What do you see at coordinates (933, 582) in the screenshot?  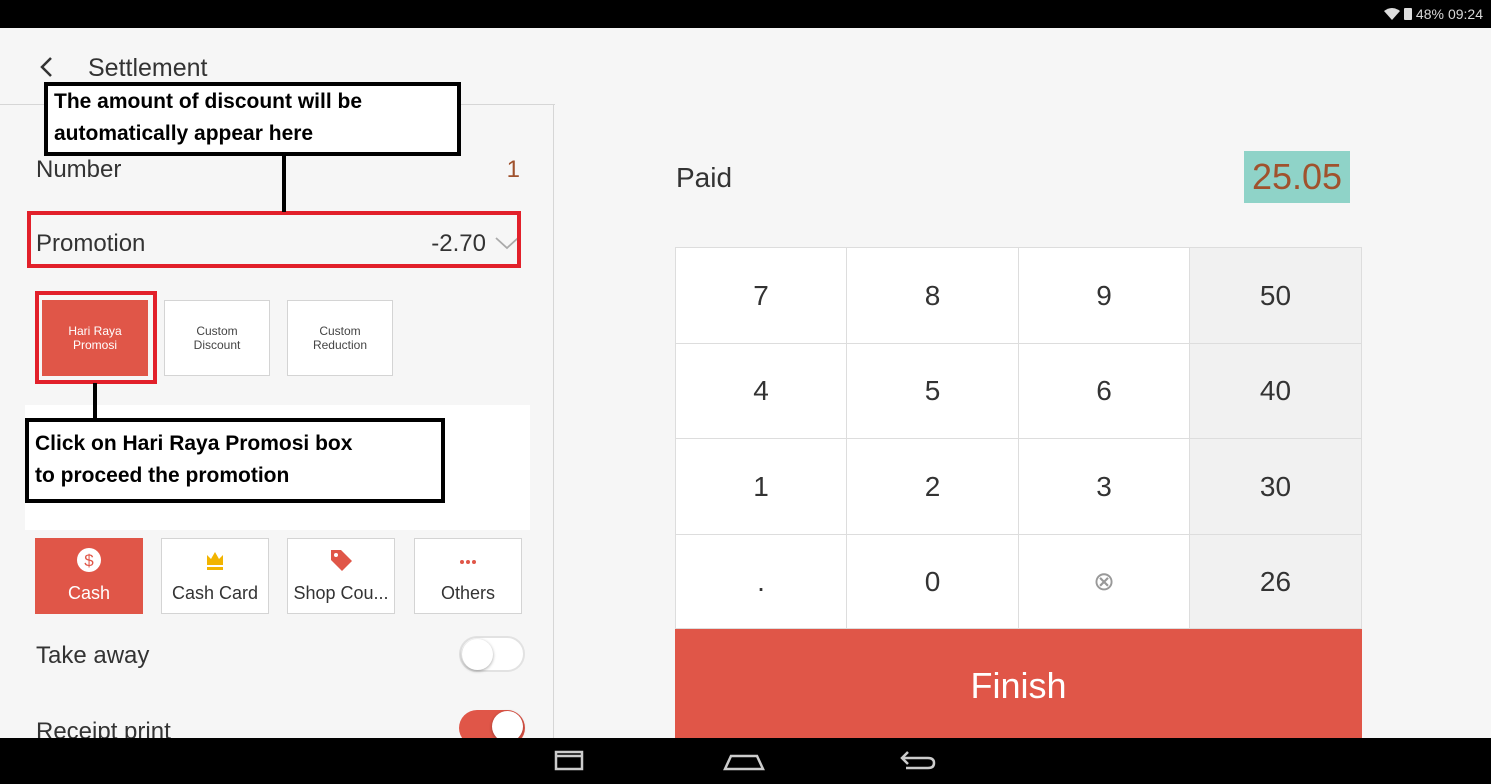 I see `key-0: 0` at bounding box center [933, 582].